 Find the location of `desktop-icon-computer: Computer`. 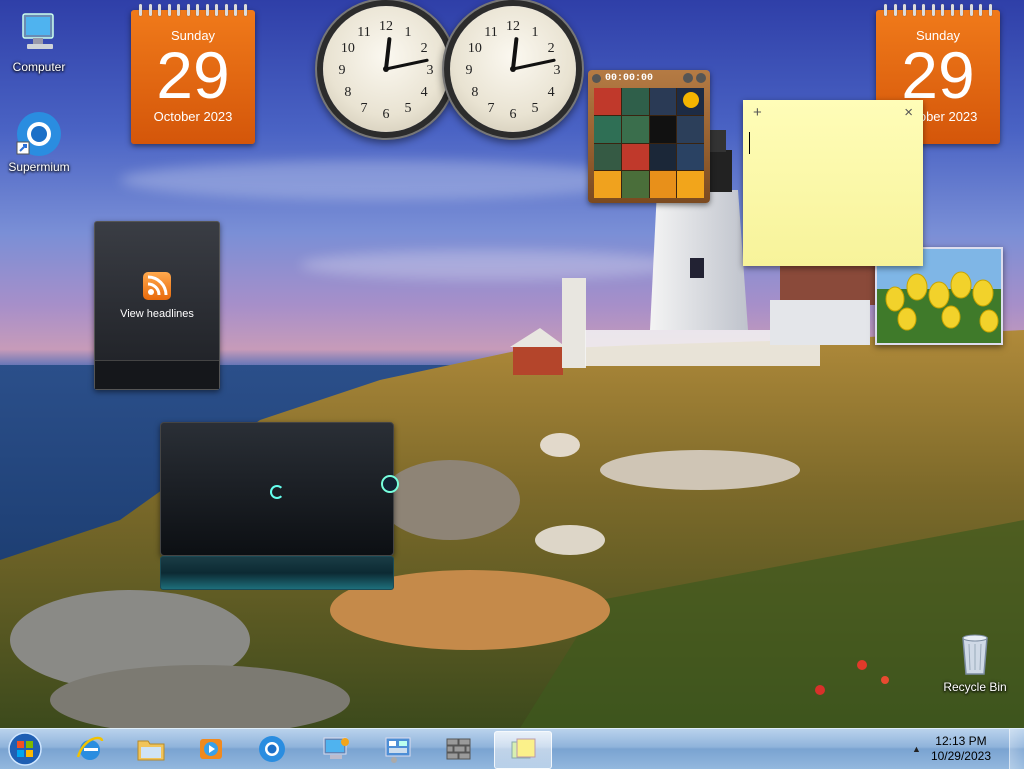

desktop-icon-computer: Computer is located at coordinates (39, 42).